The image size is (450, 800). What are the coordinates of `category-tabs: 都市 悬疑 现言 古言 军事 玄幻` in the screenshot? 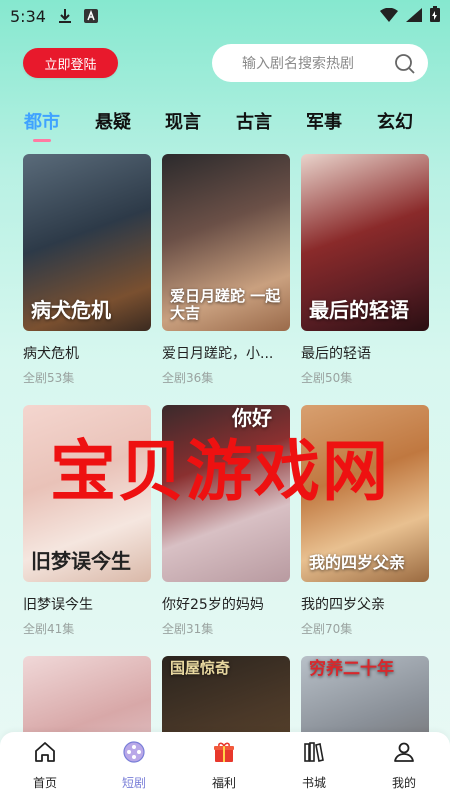 It's located at (225, 128).